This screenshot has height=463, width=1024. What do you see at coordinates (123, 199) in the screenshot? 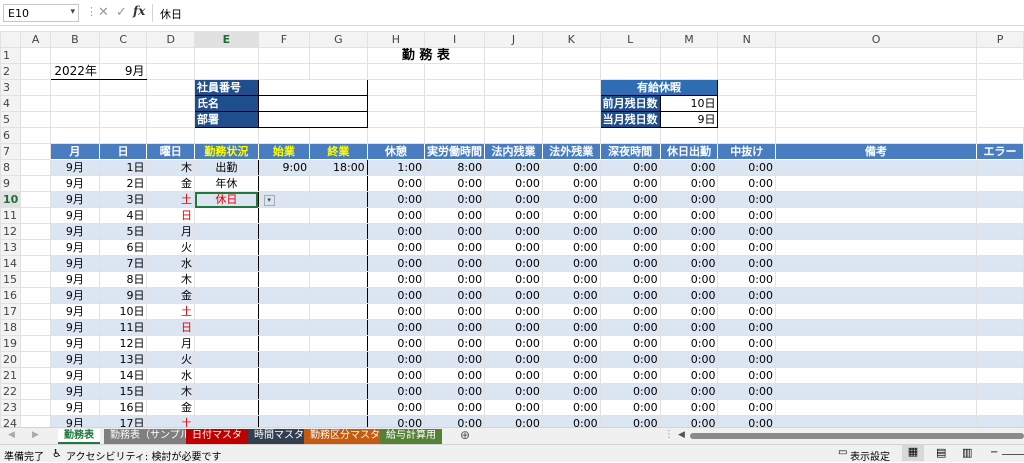
I see `day-value: 3日` at bounding box center [123, 199].